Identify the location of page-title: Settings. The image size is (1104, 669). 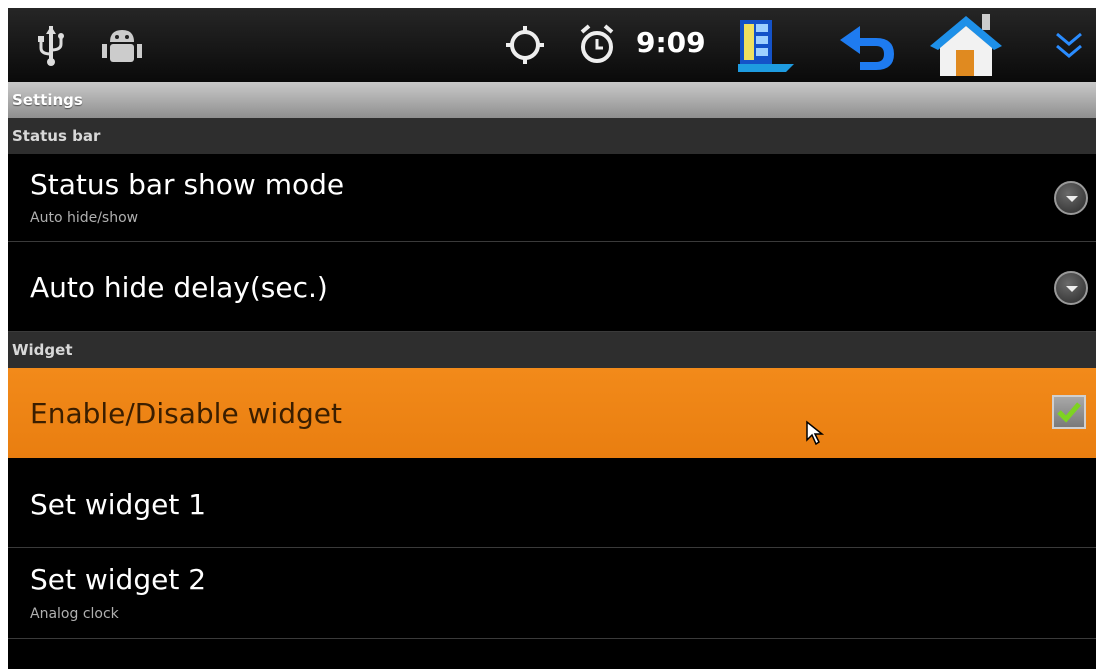
(552, 100).